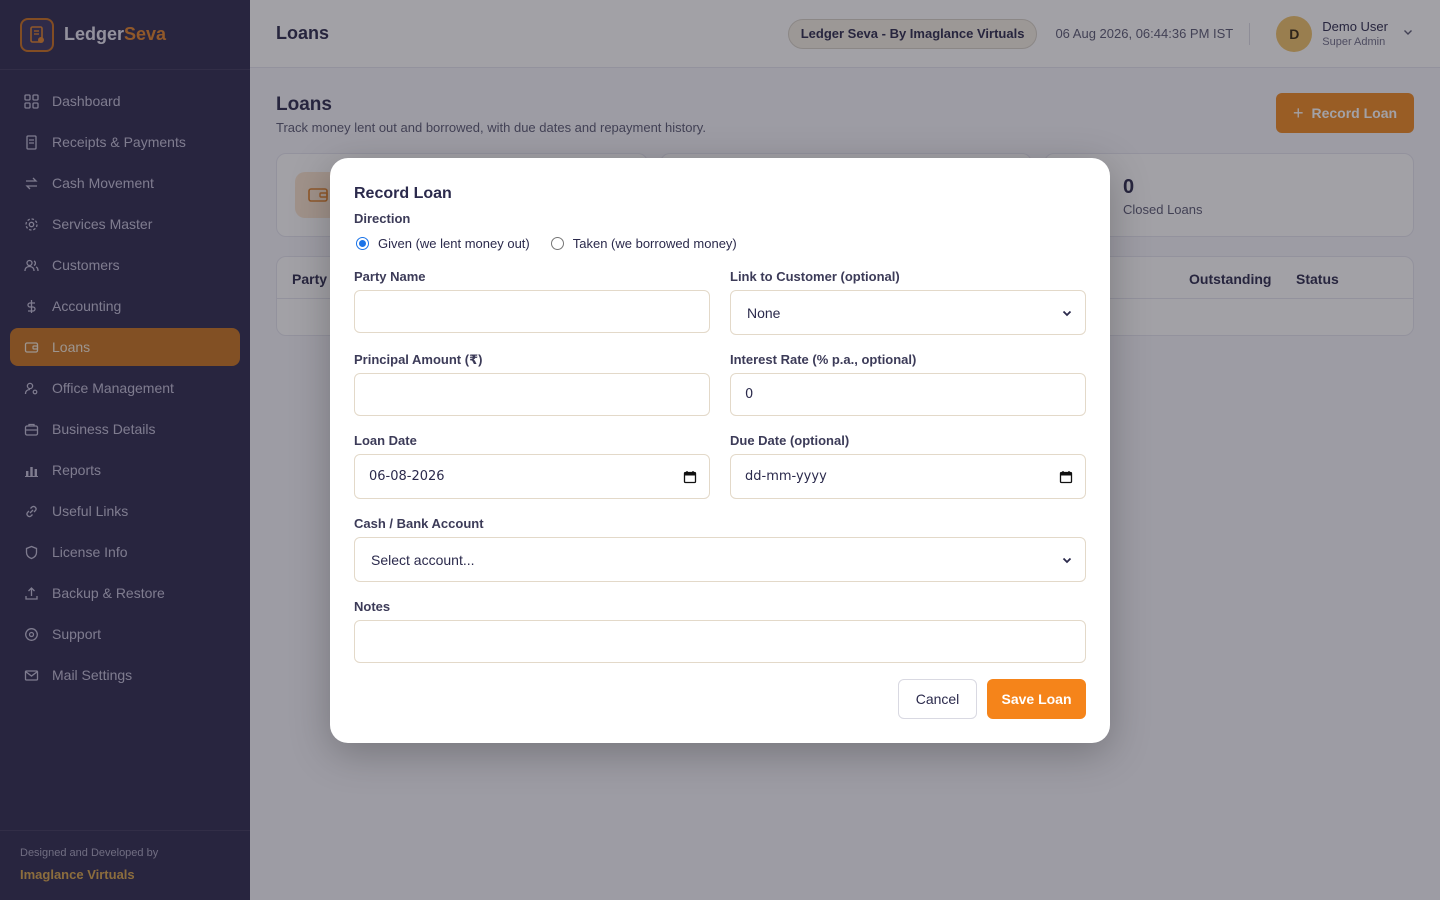 The width and height of the screenshot is (1440, 900). I want to click on interest-label: Interest Rate (% p.a., optional), so click(823, 359).